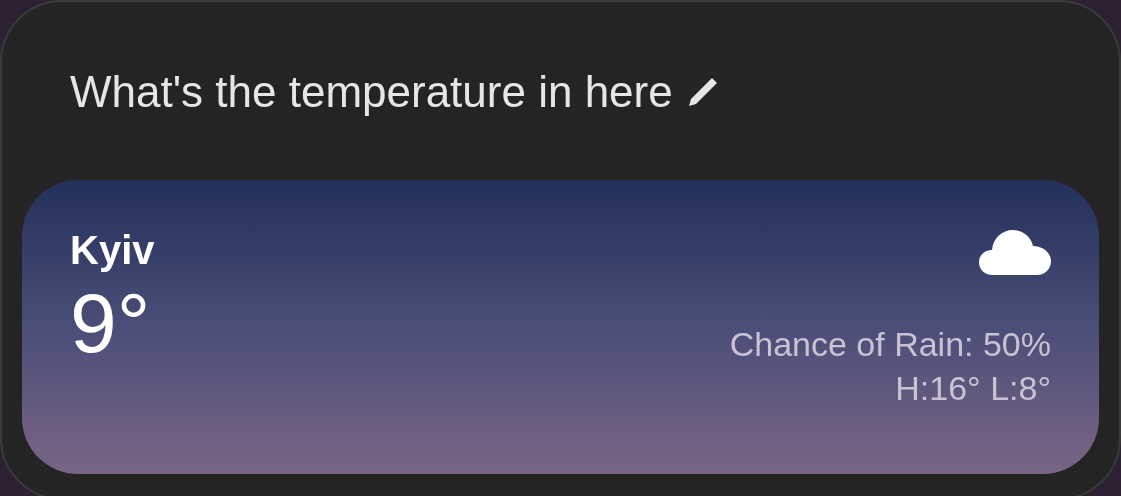 Image resolution: width=1121 pixels, height=496 pixels. What do you see at coordinates (890, 344) in the screenshot?
I see `rain-chance: Chance of Rain: 50%` at bounding box center [890, 344].